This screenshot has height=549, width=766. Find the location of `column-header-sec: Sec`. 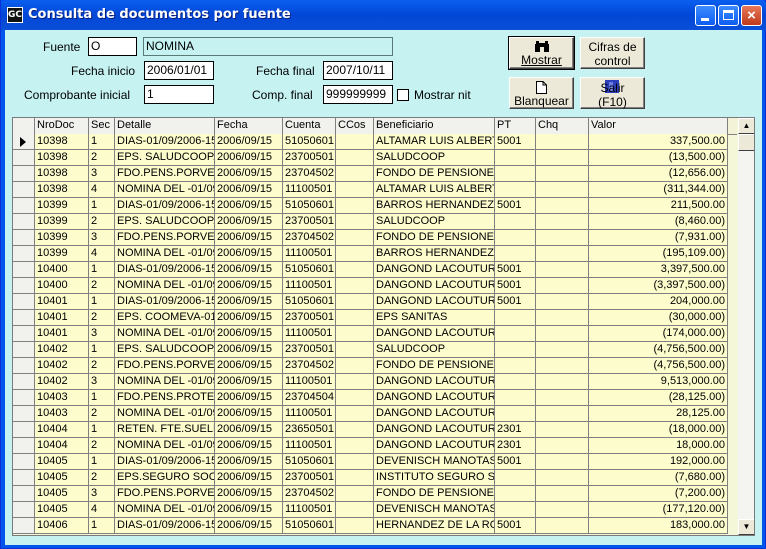

column-header-sec: Sec is located at coordinates (102, 126).